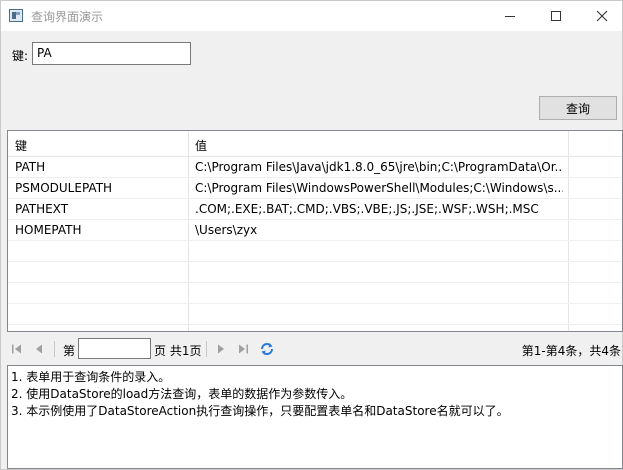 Image resolution: width=623 pixels, height=470 pixels. What do you see at coordinates (42, 209) in the screenshot?
I see `cell-key: PATHEXT` at bounding box center [42, 209].